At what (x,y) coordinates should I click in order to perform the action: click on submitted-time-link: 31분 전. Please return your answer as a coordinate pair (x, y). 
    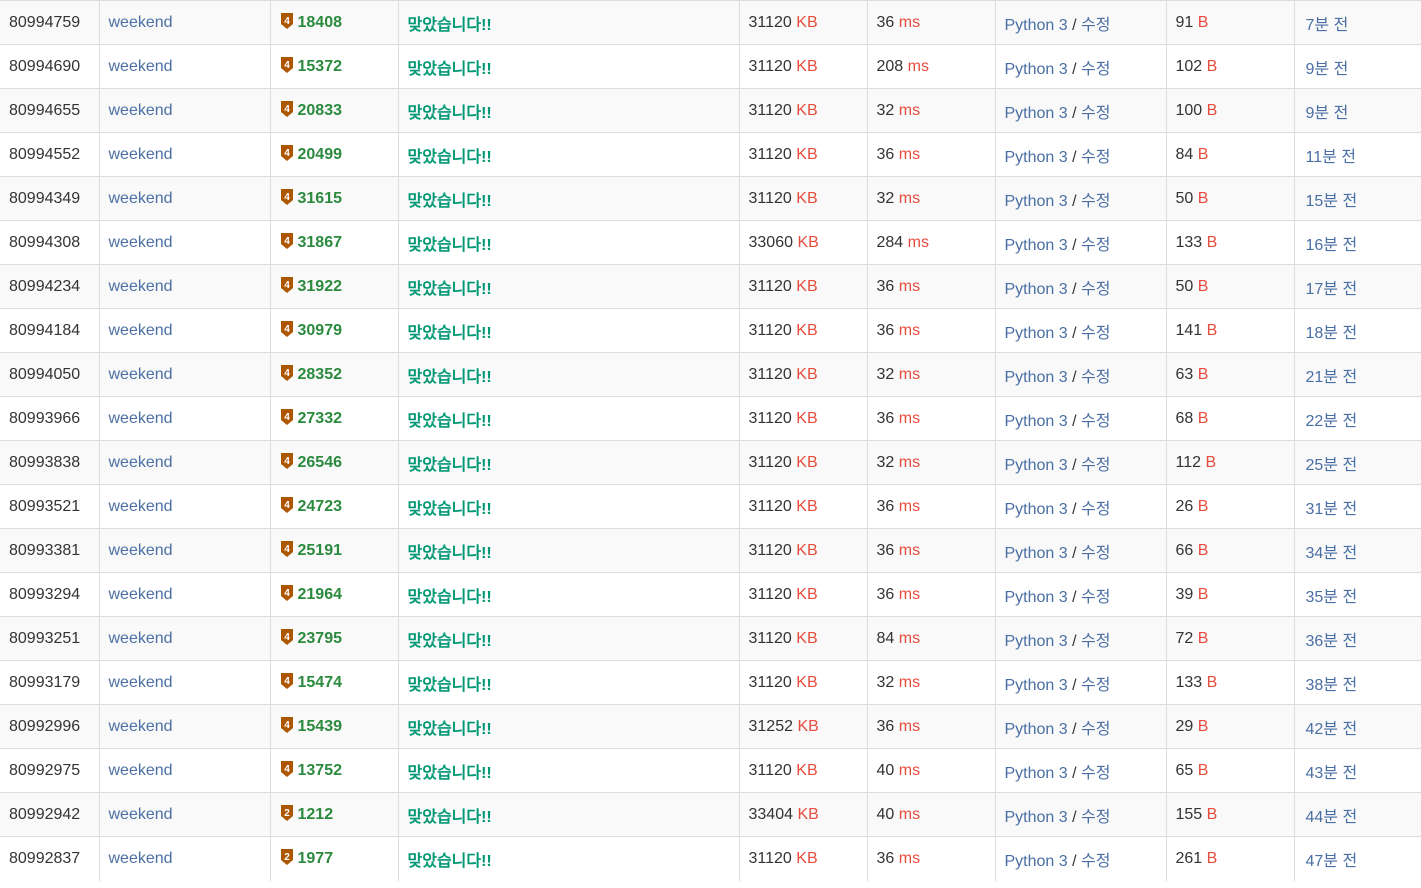
    Looking at the image, I should click on (1332, 509).